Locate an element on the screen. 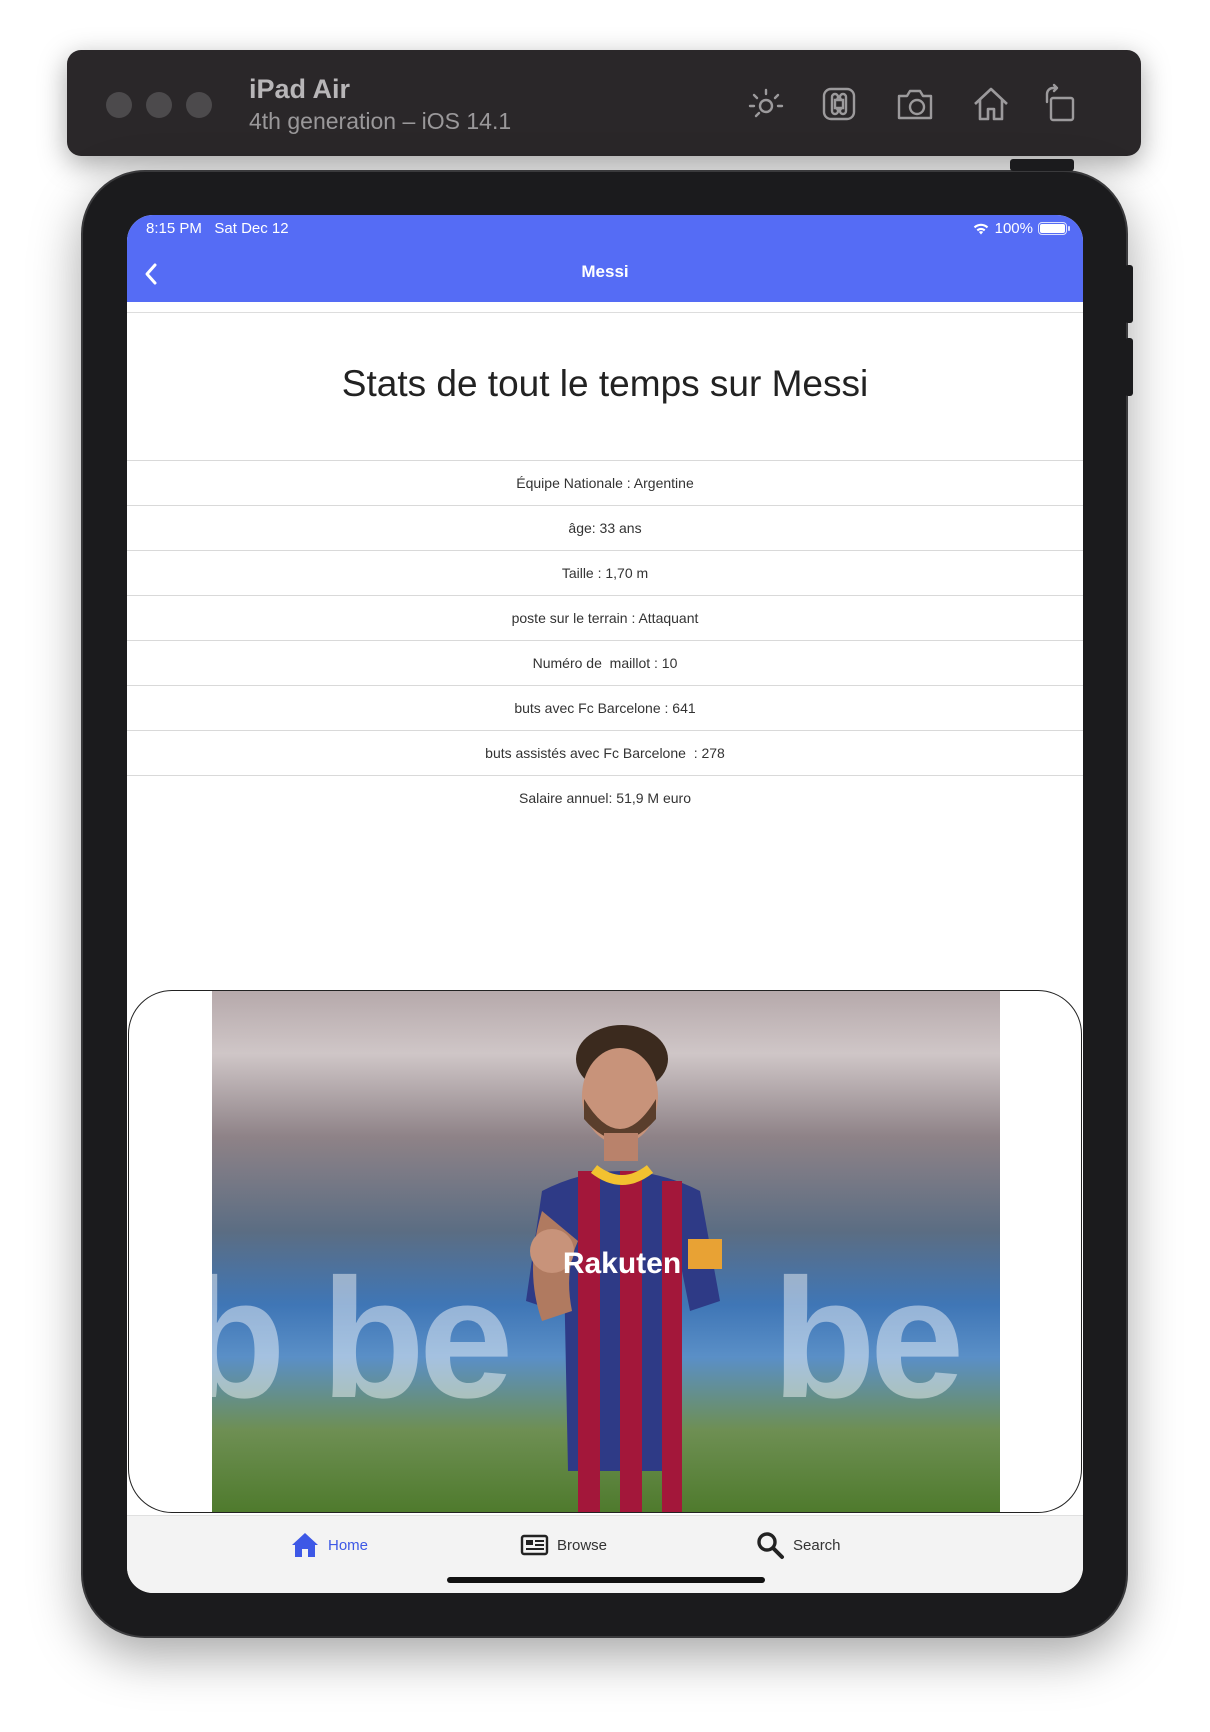 The width and height of the screenshot is (1210, 1732). battery-percent: 100% is located at coordinates (1013, 228).